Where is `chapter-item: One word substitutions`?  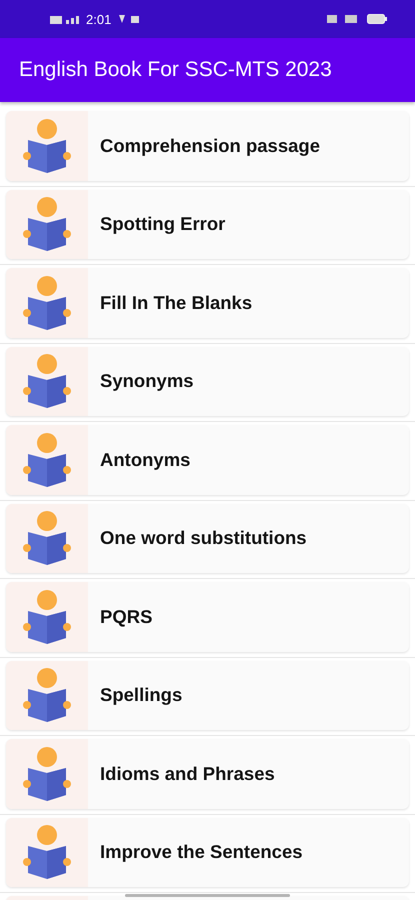
chapter-item: One word substitutions is located at coordinates (207, 538).